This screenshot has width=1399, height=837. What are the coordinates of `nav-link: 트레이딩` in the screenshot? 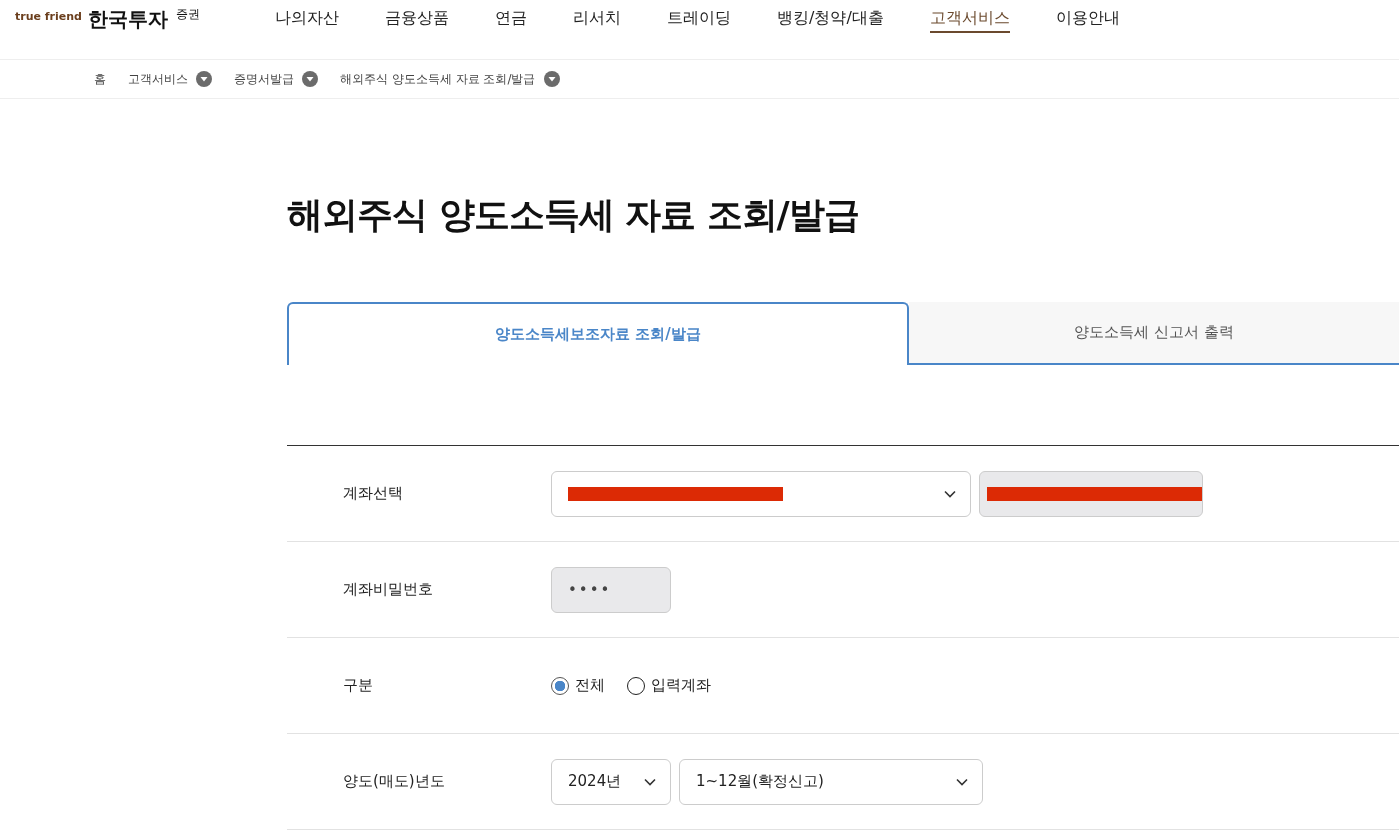 It's located at (699, 20).